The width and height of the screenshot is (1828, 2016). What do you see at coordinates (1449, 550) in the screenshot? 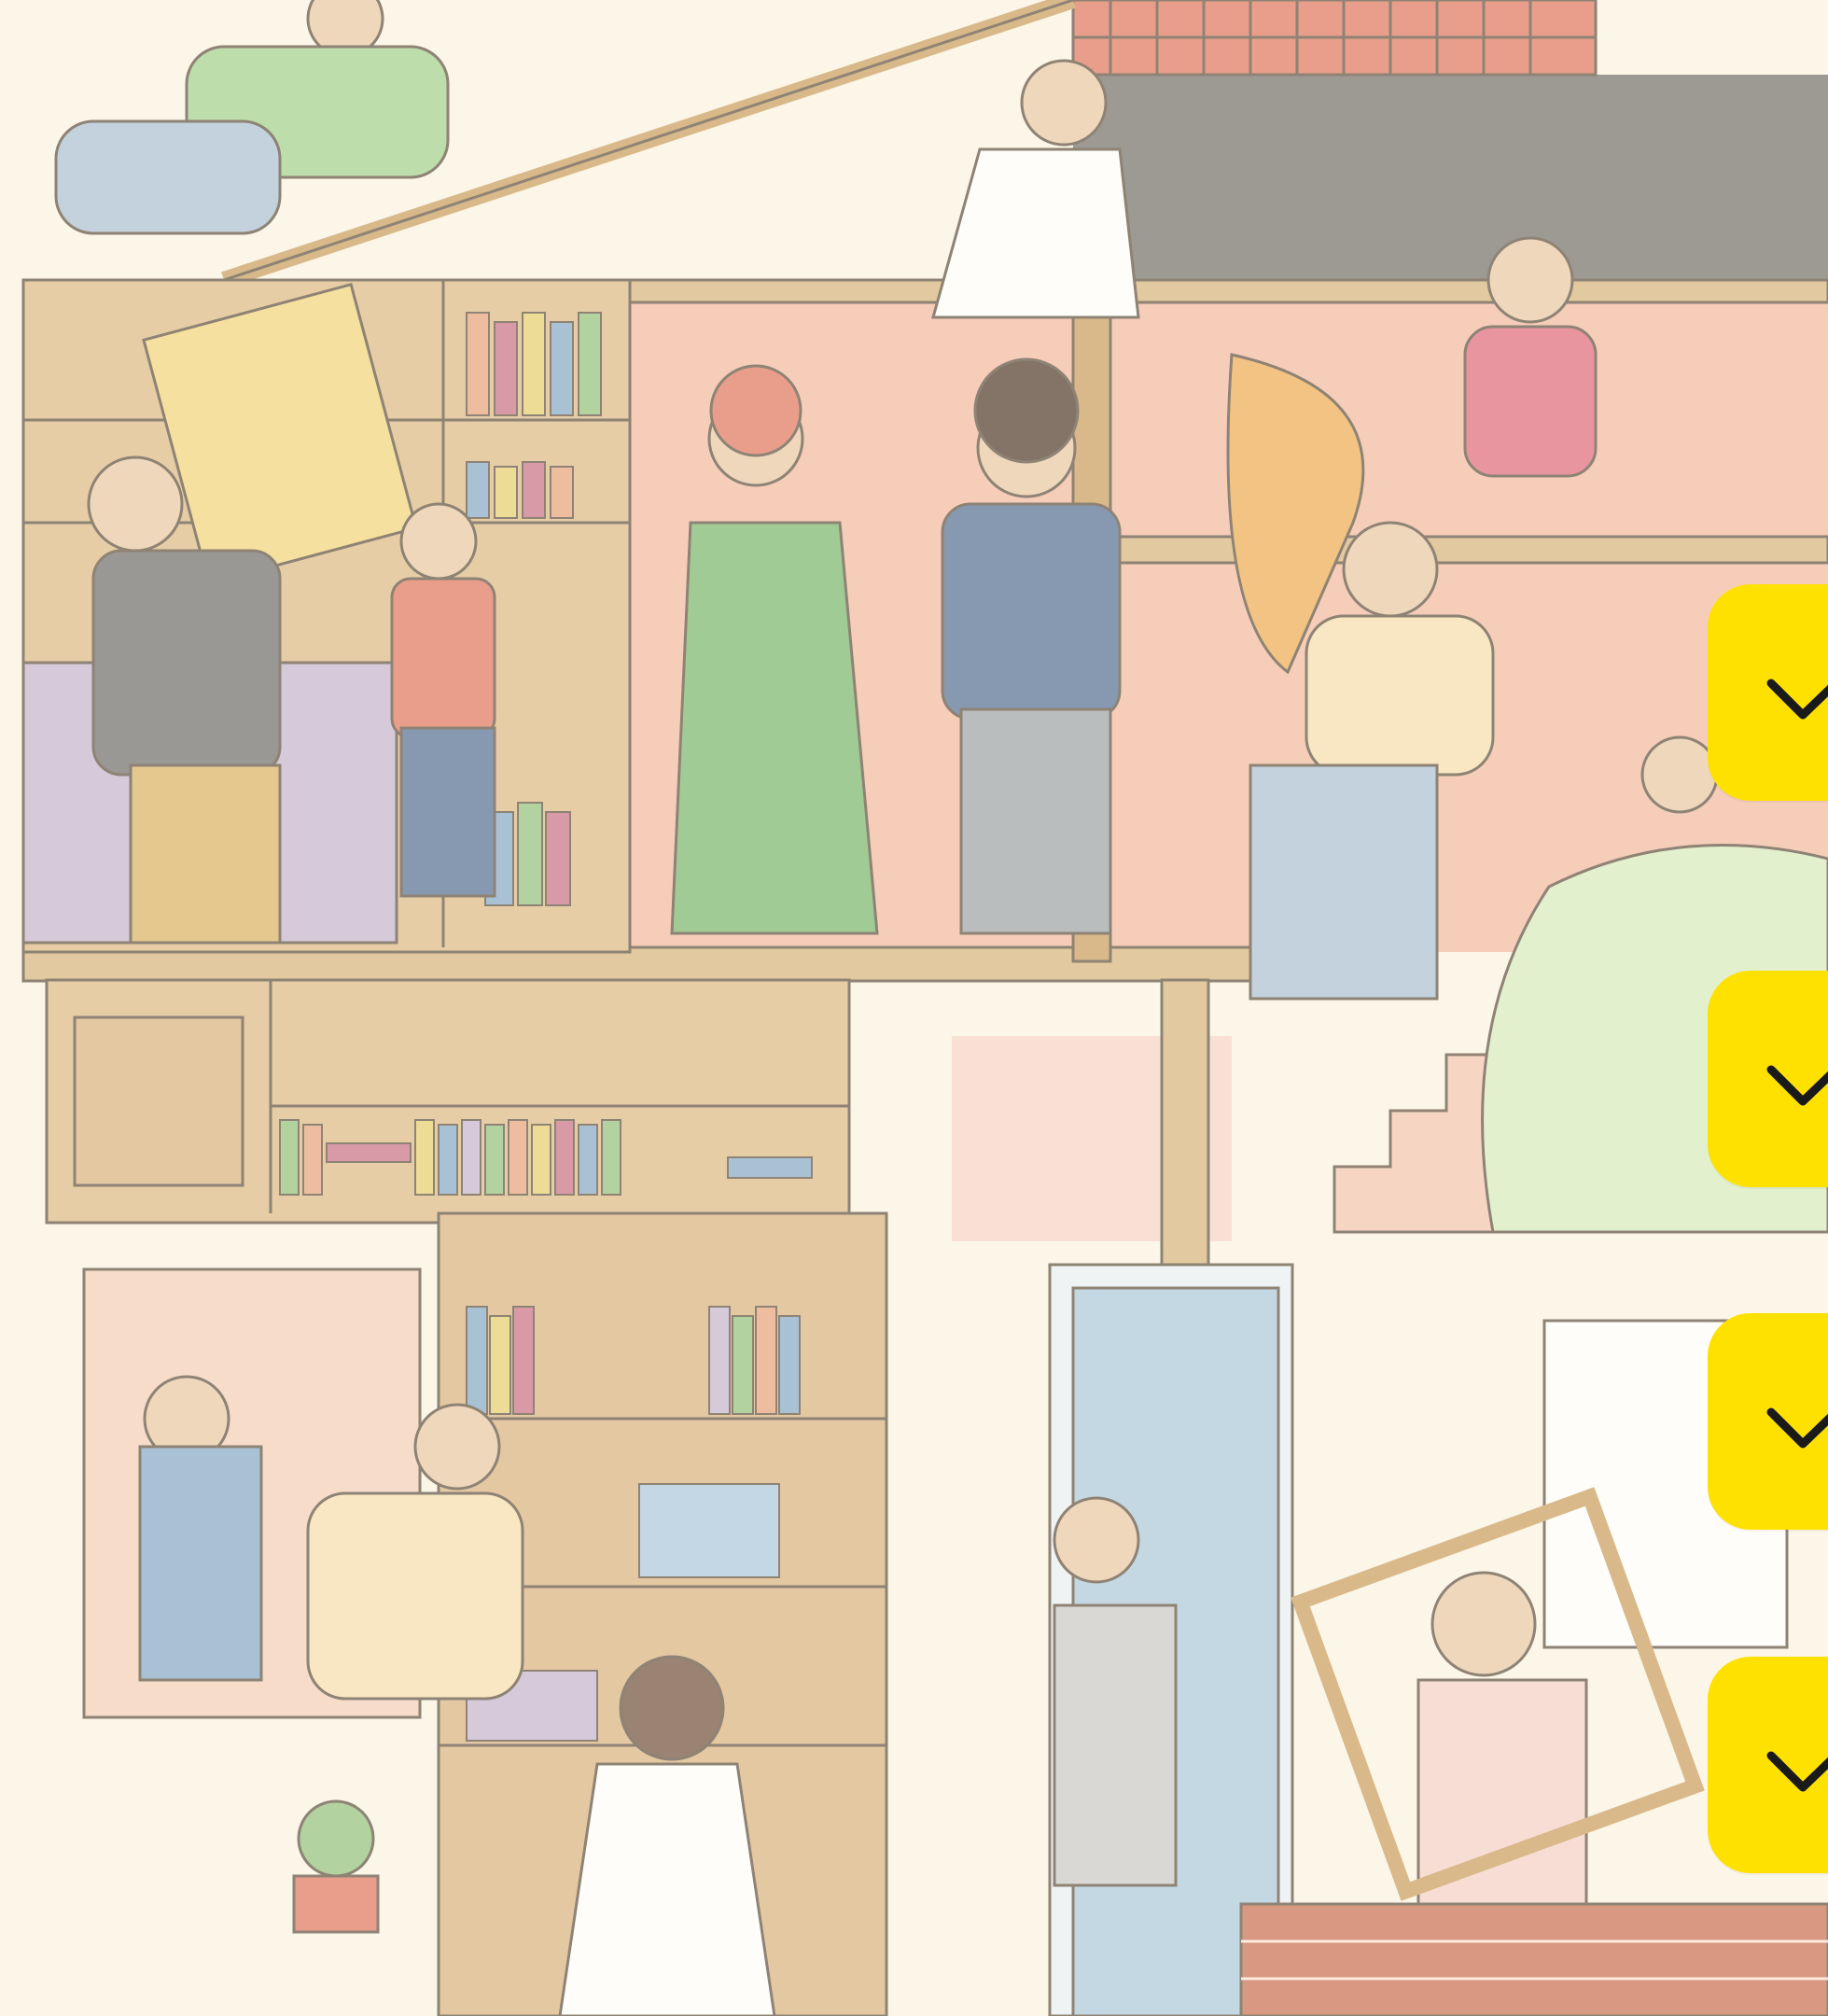
I see `loft-floor` at bounding box center [1449, 550].